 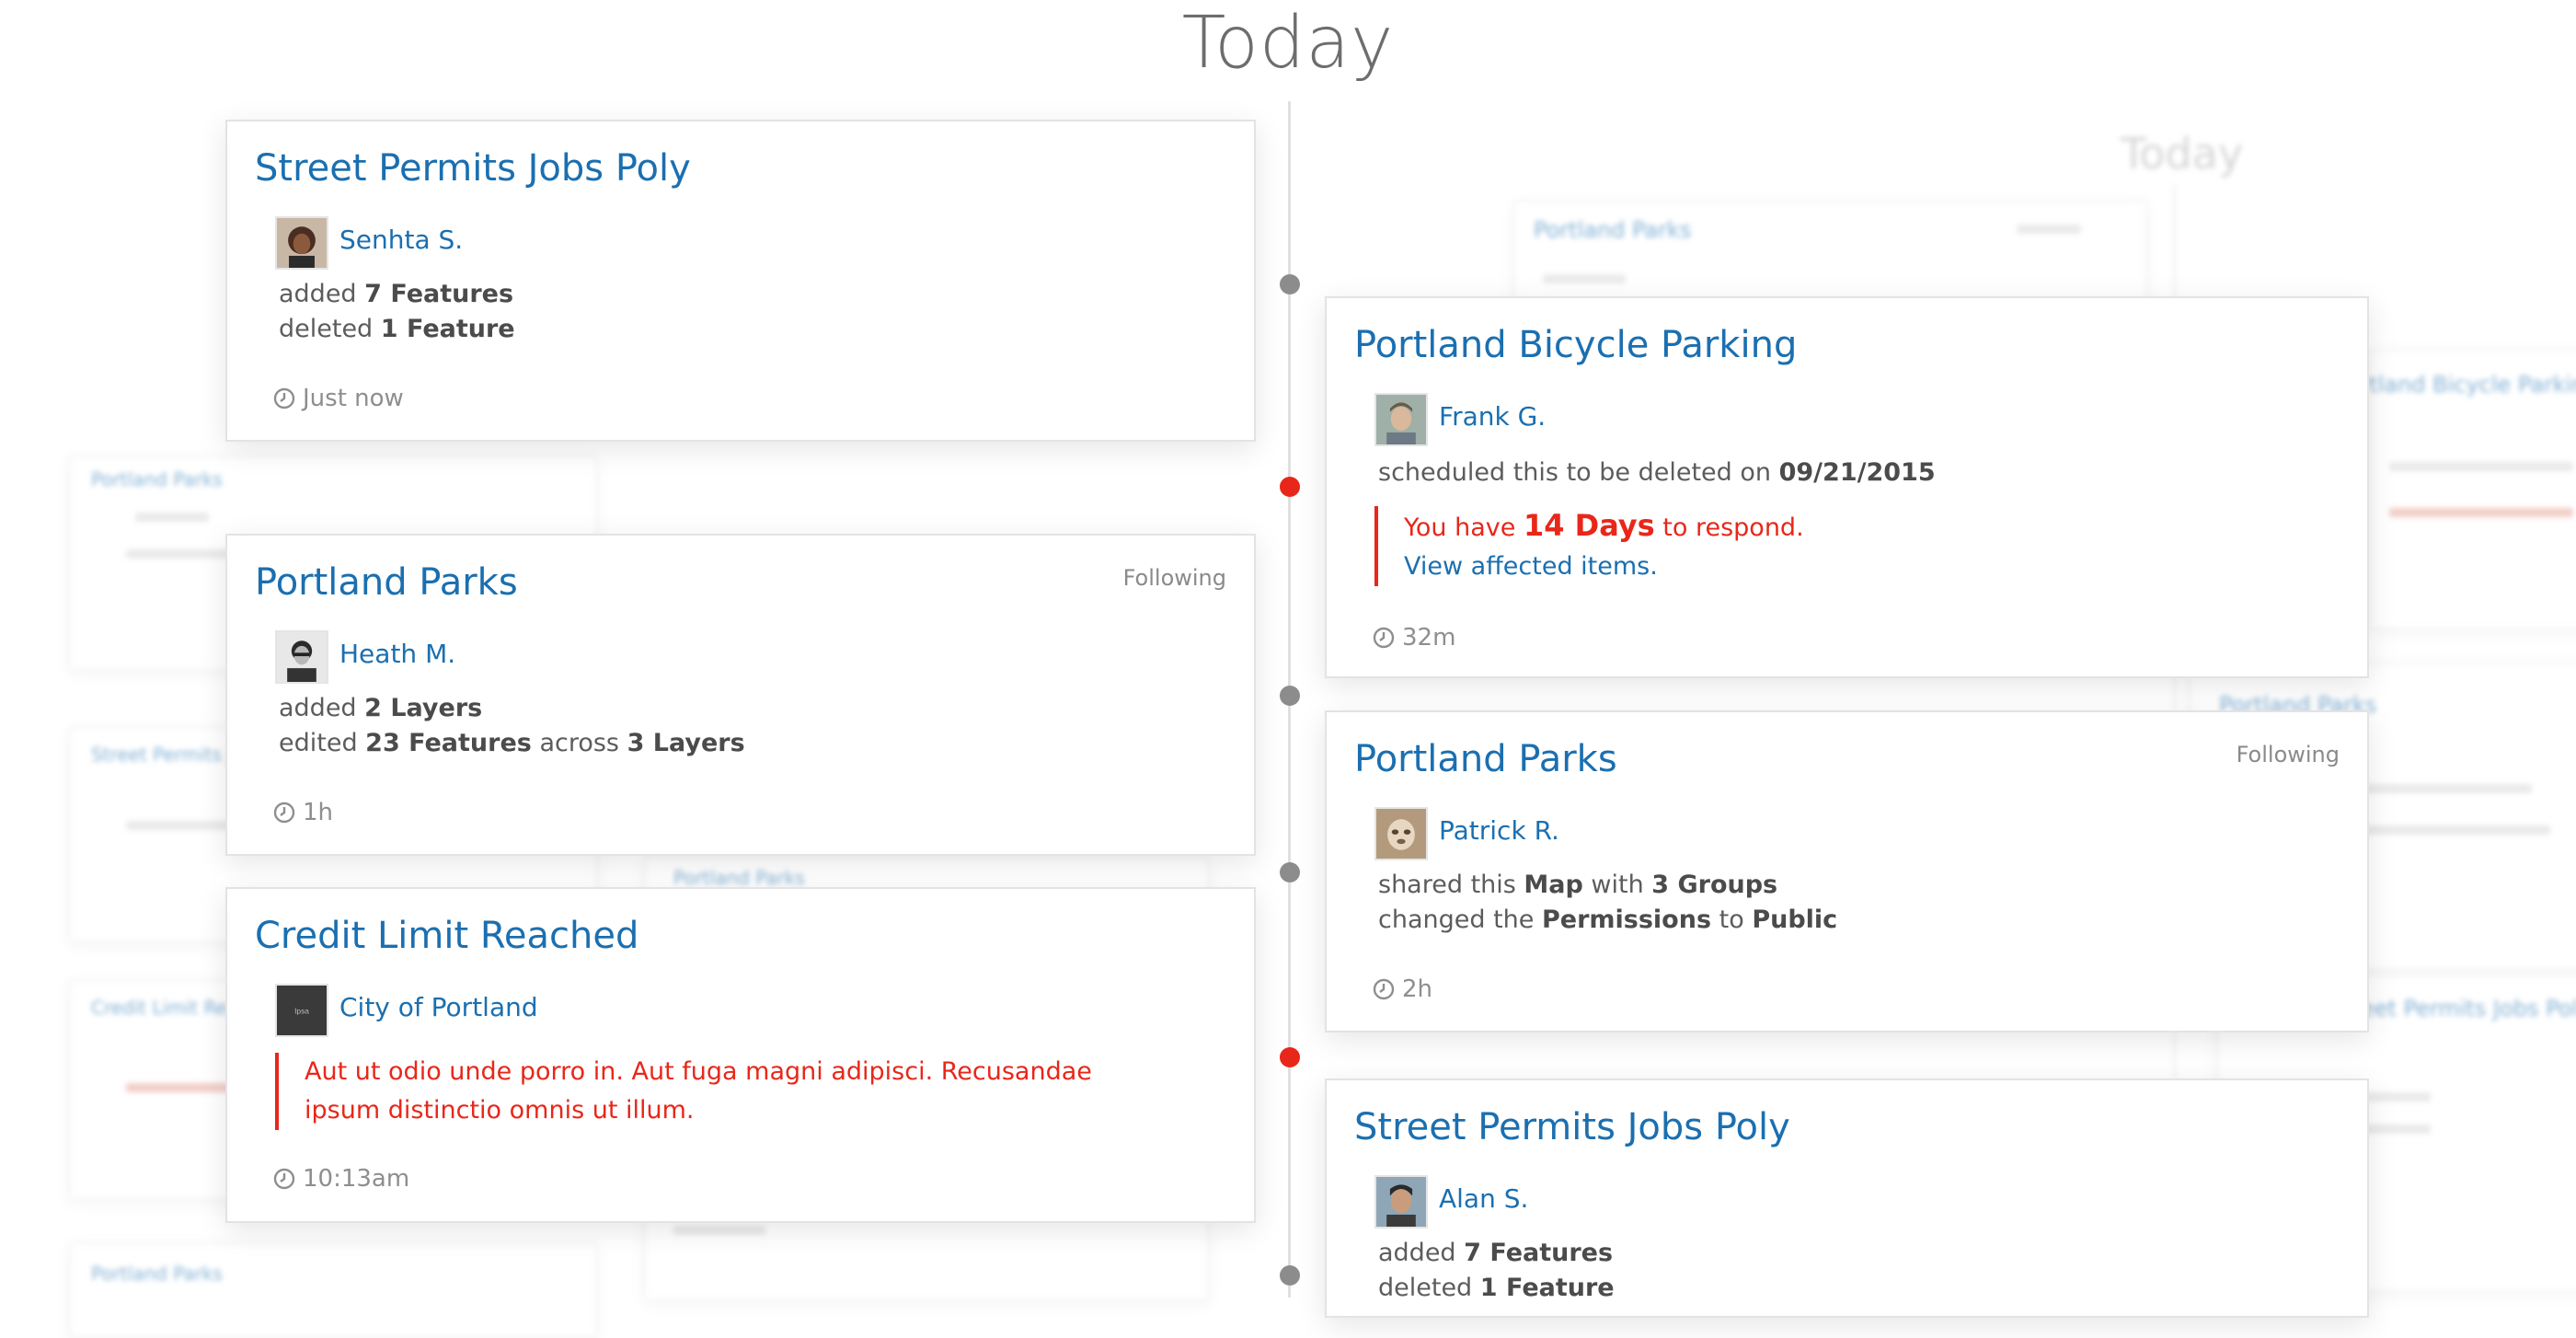 I want to click on user-name: Senhta S., so click(x=401, y=240).